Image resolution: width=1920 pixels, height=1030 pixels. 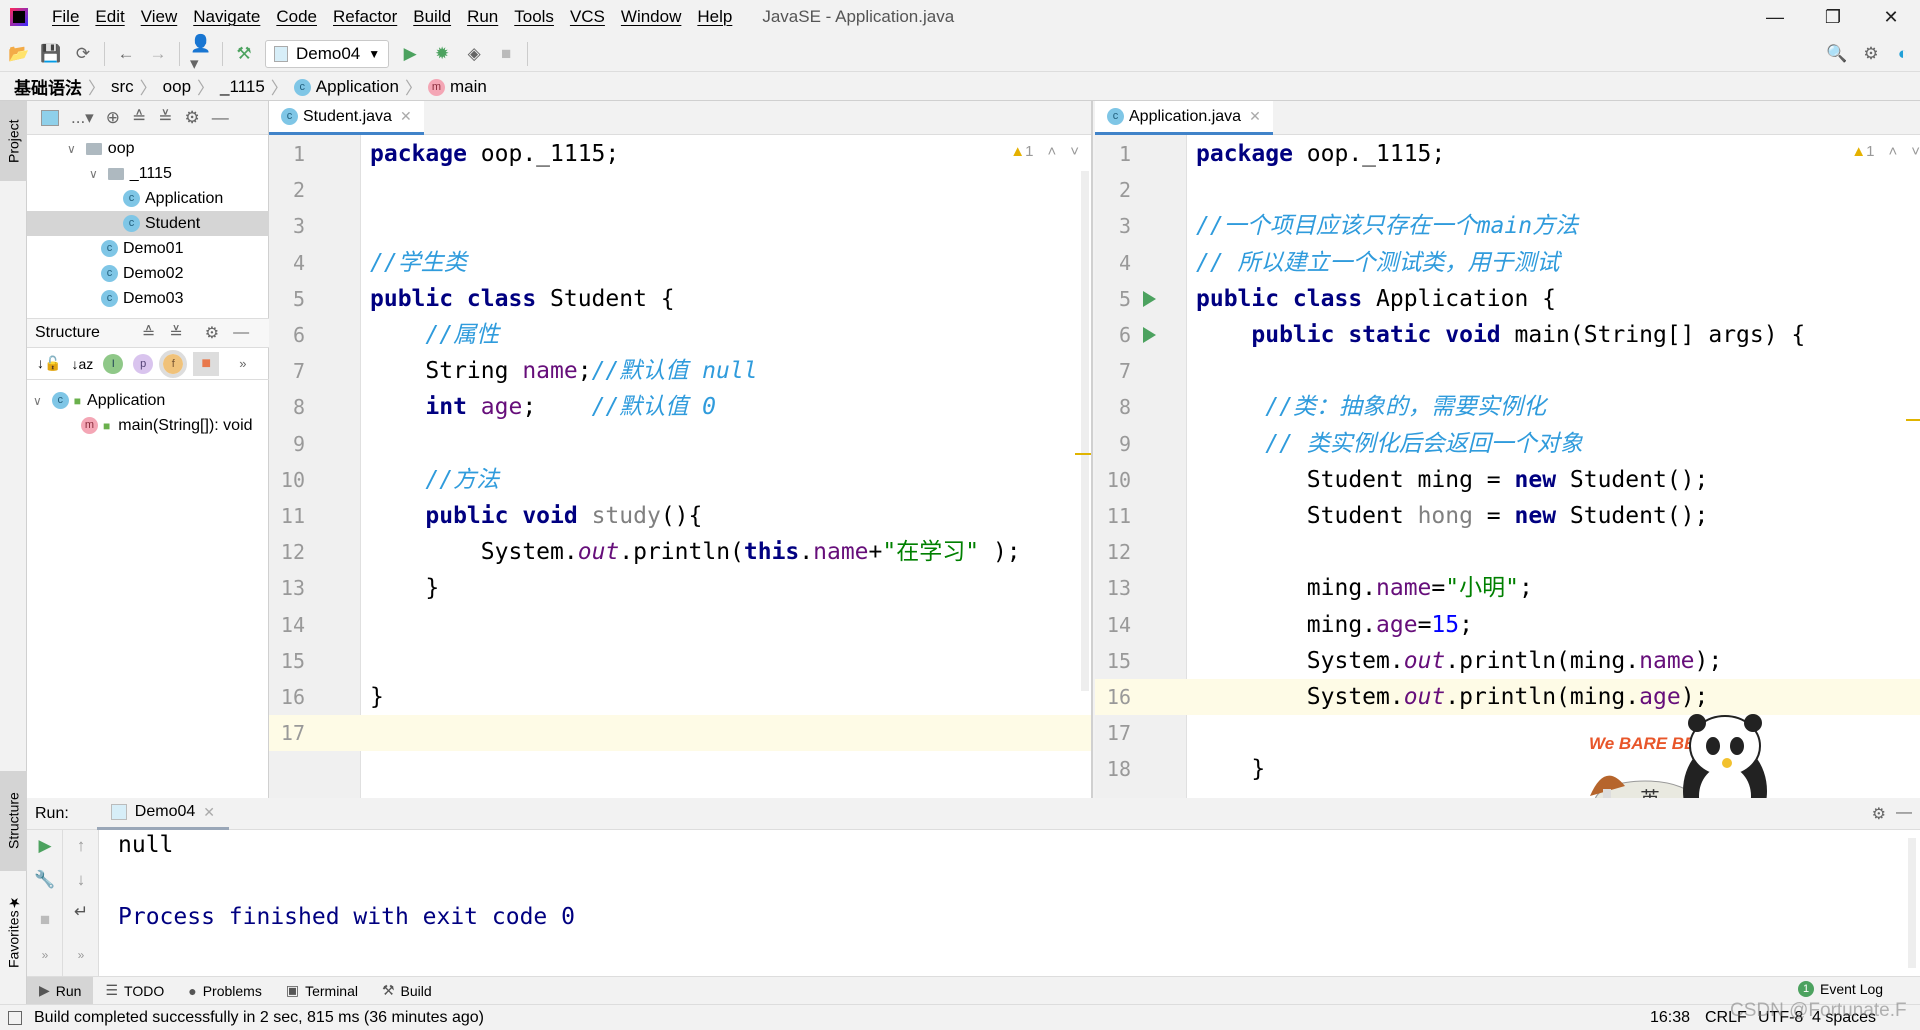 I want to click on soft-wrap-icon: ↵, so click(x=81, y=912).